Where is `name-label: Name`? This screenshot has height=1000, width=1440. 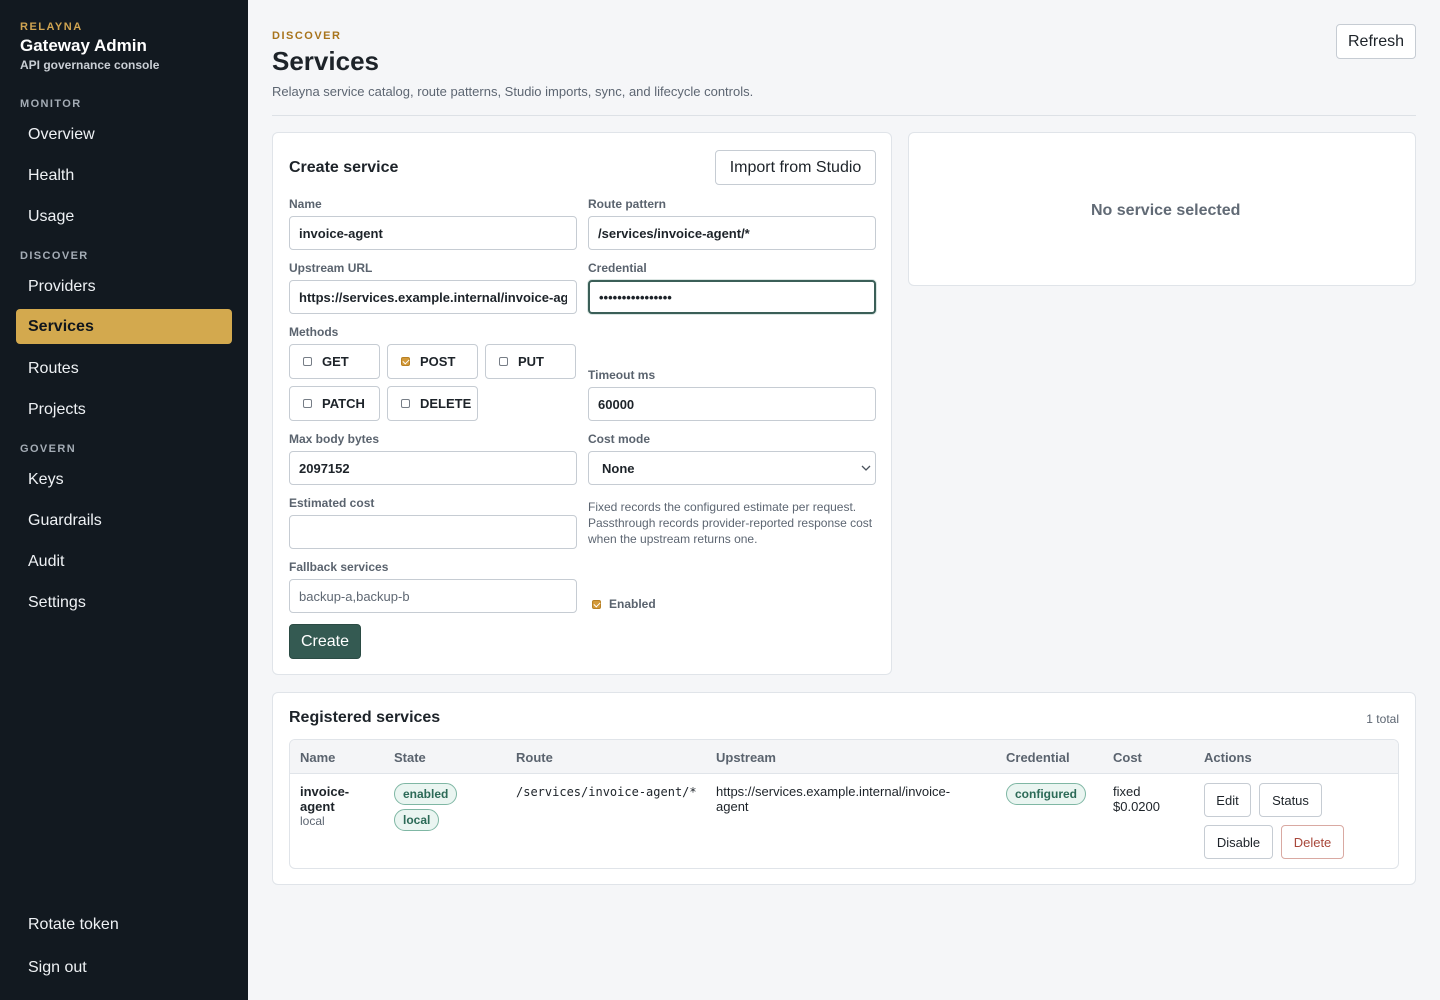
name-label: Name is located at coordinates (305, 204).